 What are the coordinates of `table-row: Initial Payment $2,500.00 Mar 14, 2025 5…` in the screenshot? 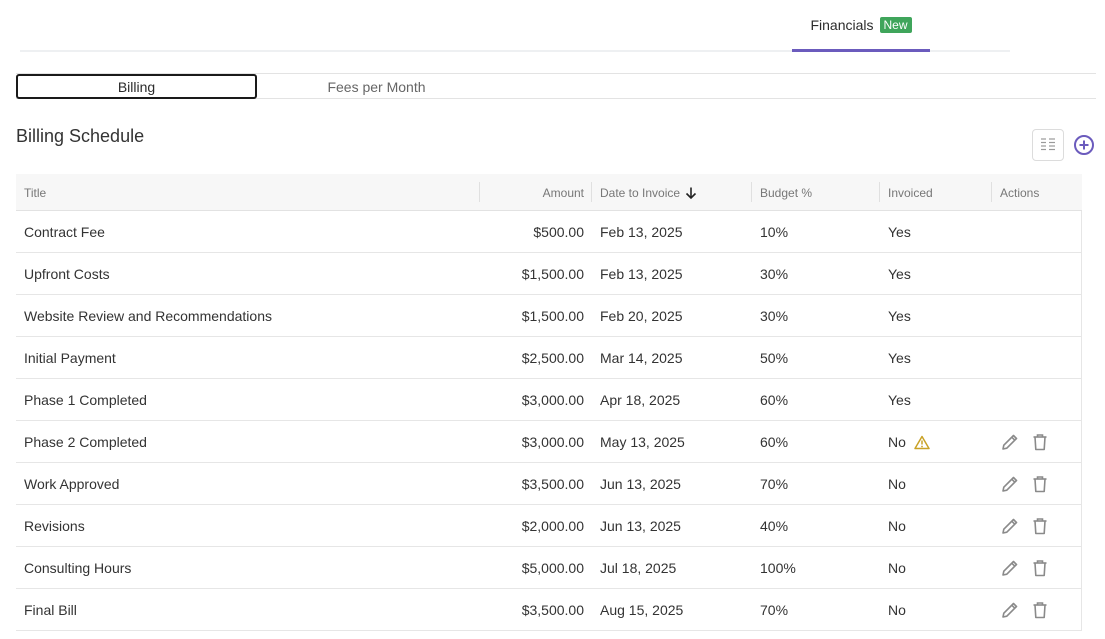 It's located at (549, 358).